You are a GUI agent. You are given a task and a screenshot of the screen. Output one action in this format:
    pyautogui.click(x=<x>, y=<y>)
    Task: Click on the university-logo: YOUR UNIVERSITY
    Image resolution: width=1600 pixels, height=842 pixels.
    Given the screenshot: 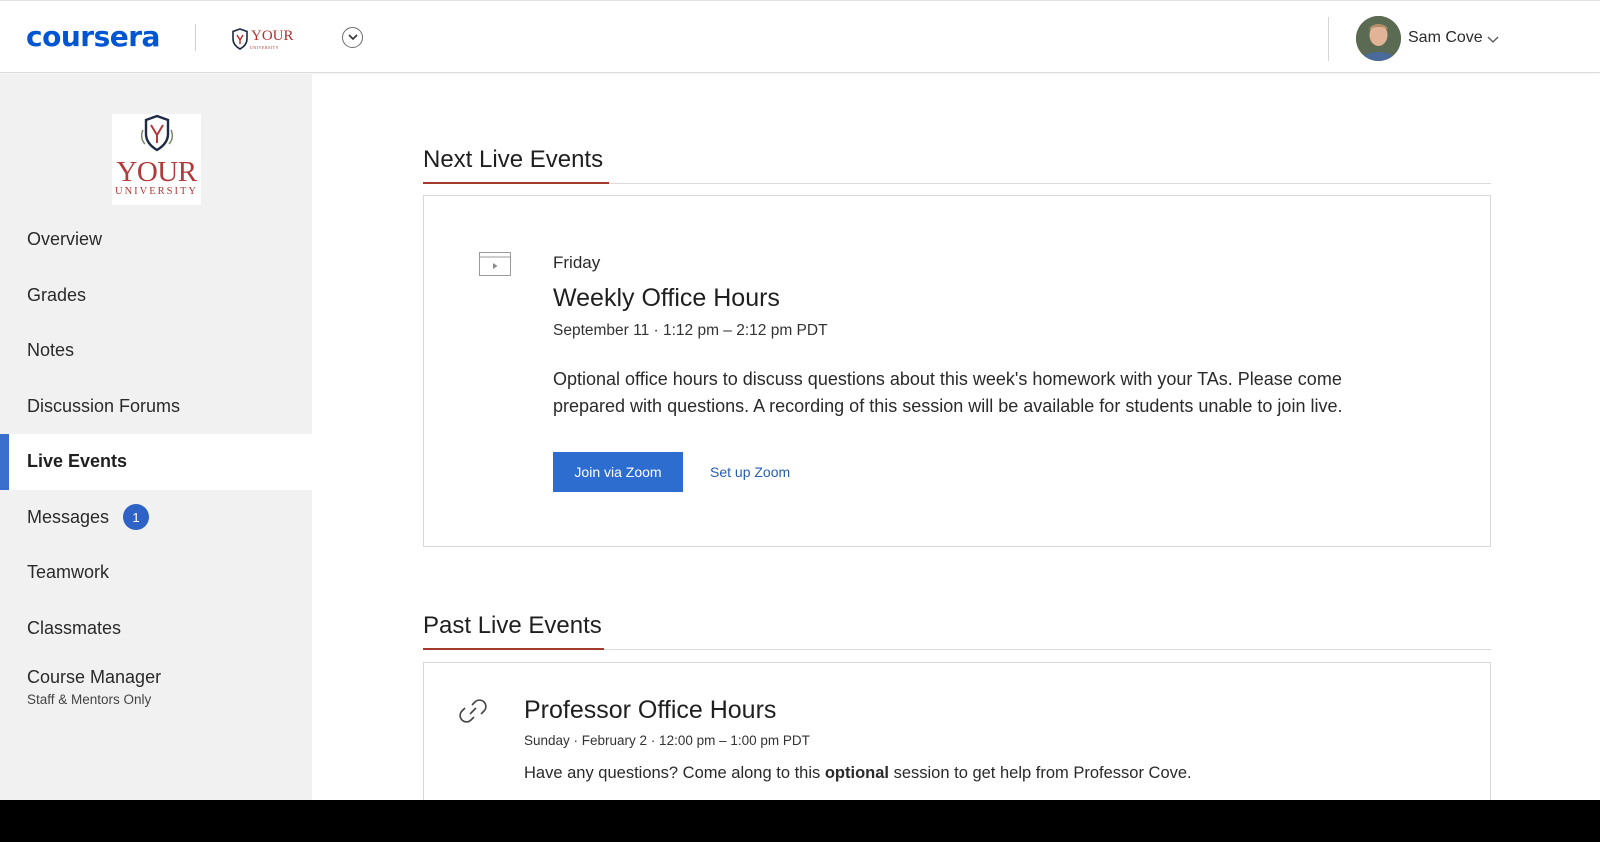 What is the action you would take?
    pyautogui.click(x=156, y=159)
    